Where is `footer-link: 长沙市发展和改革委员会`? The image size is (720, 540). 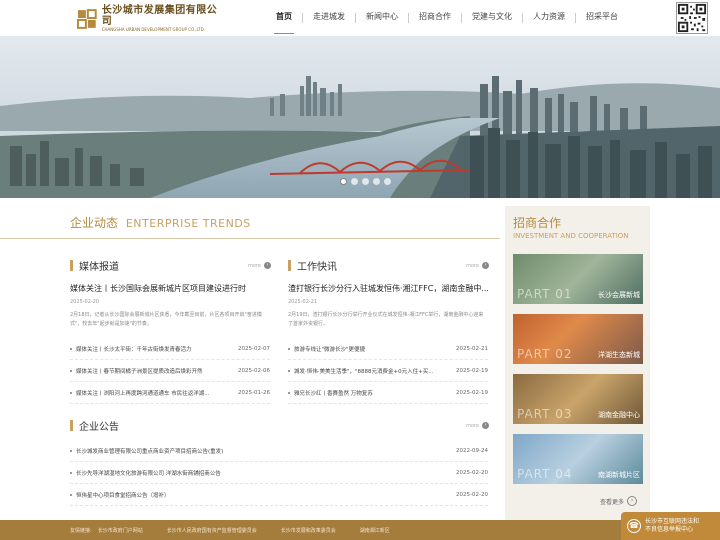
footer-link: 长沙市发展和改革委员会 is located at coordinates (308, 530).